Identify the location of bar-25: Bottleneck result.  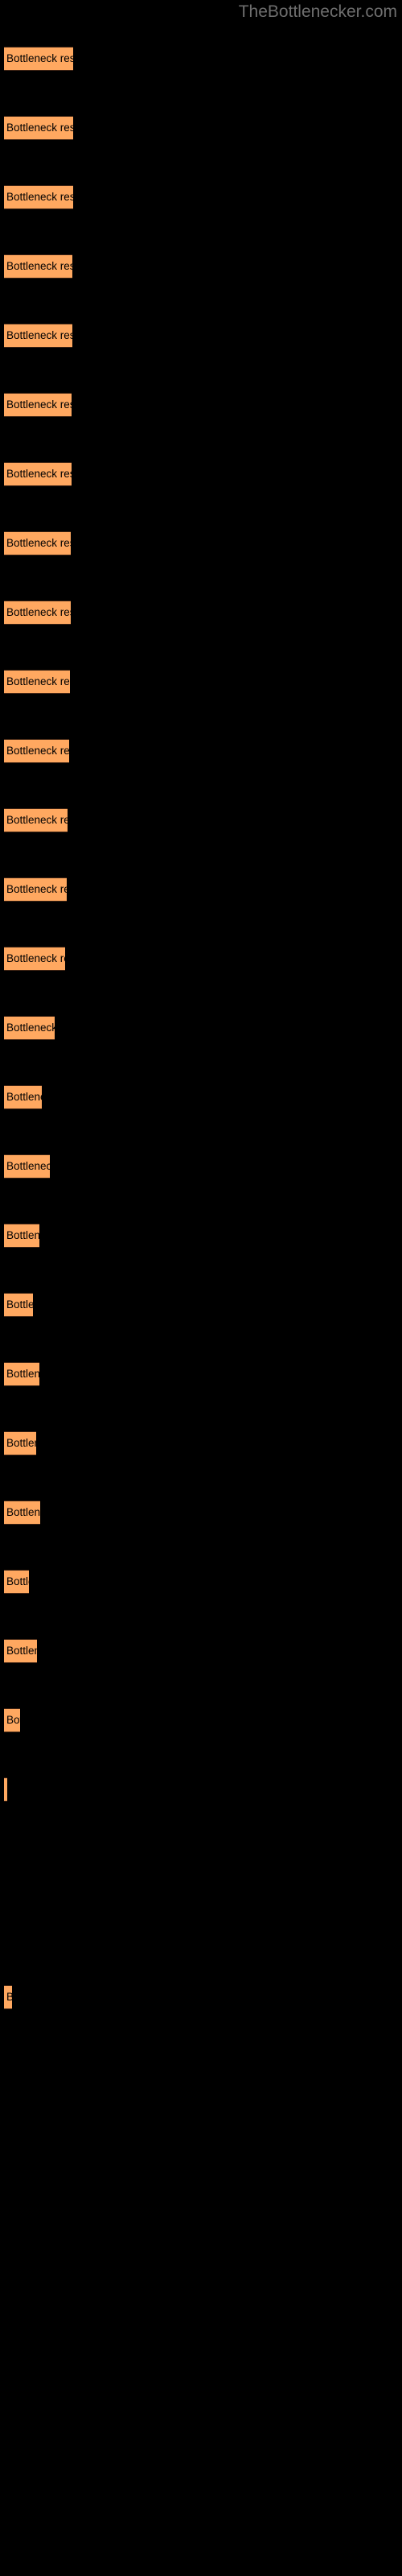
(12, 1720).